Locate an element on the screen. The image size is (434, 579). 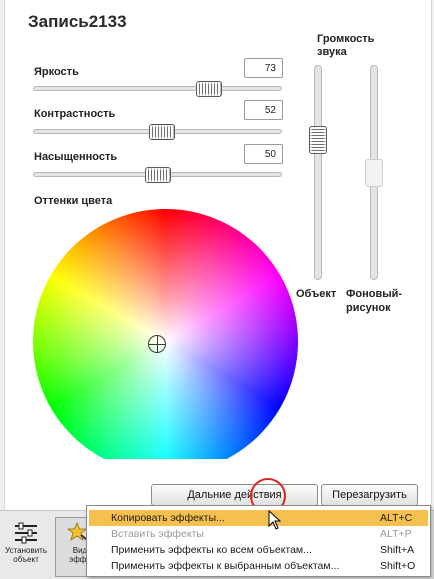
install-object-label-line1: Установить is located at coordinates (26, 550).